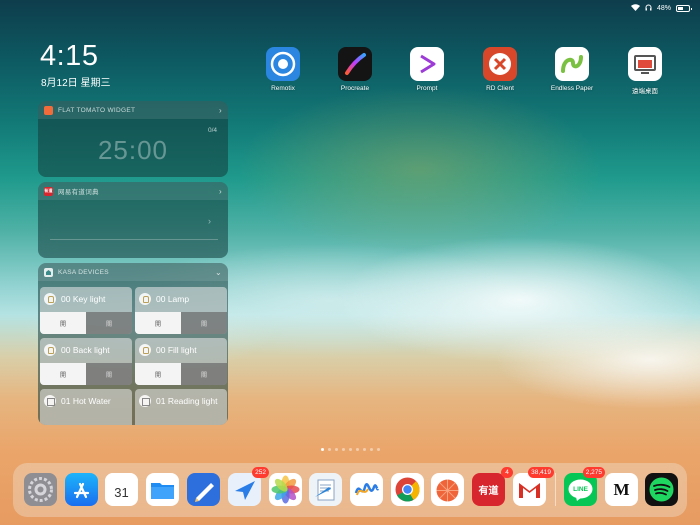 The height and width of the screenshot is (525, 700). I want to click on kasa-device-row: 00 Back light, so click(86, 350).